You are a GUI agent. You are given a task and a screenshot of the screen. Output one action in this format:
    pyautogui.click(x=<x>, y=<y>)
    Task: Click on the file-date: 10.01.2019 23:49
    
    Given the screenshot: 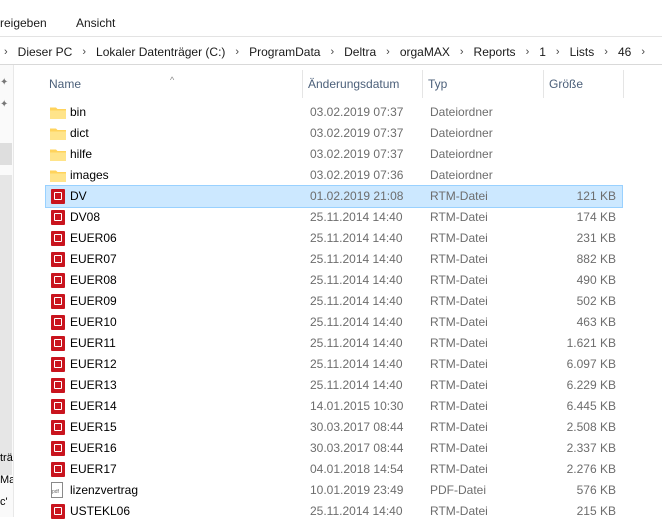 What is the action you would take?
    pyautogui.click(x=357, y=490)
    